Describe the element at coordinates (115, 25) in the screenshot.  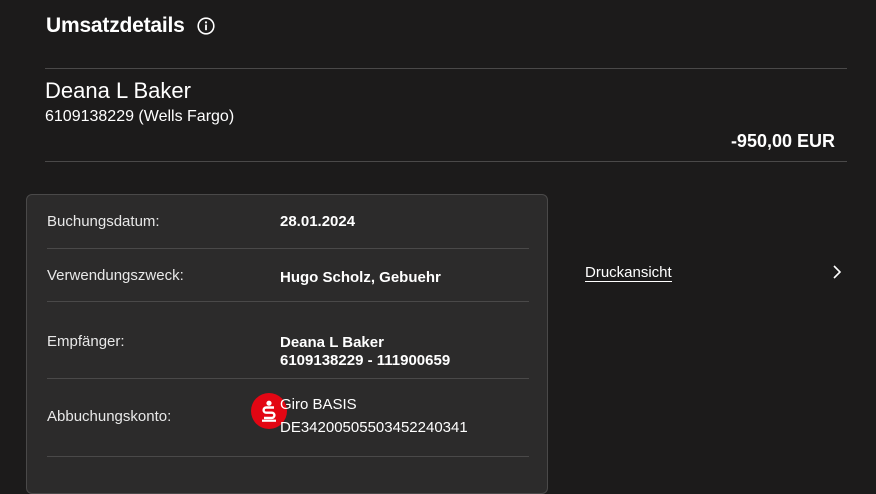
I see `page-title: Umsatzdetails` at that location.